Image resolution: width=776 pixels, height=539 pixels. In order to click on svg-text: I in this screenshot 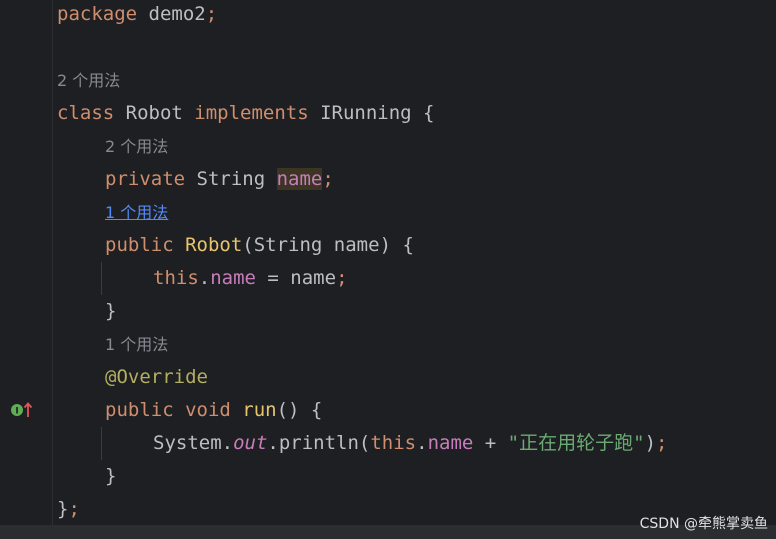, I will do `click(16, 412)`.